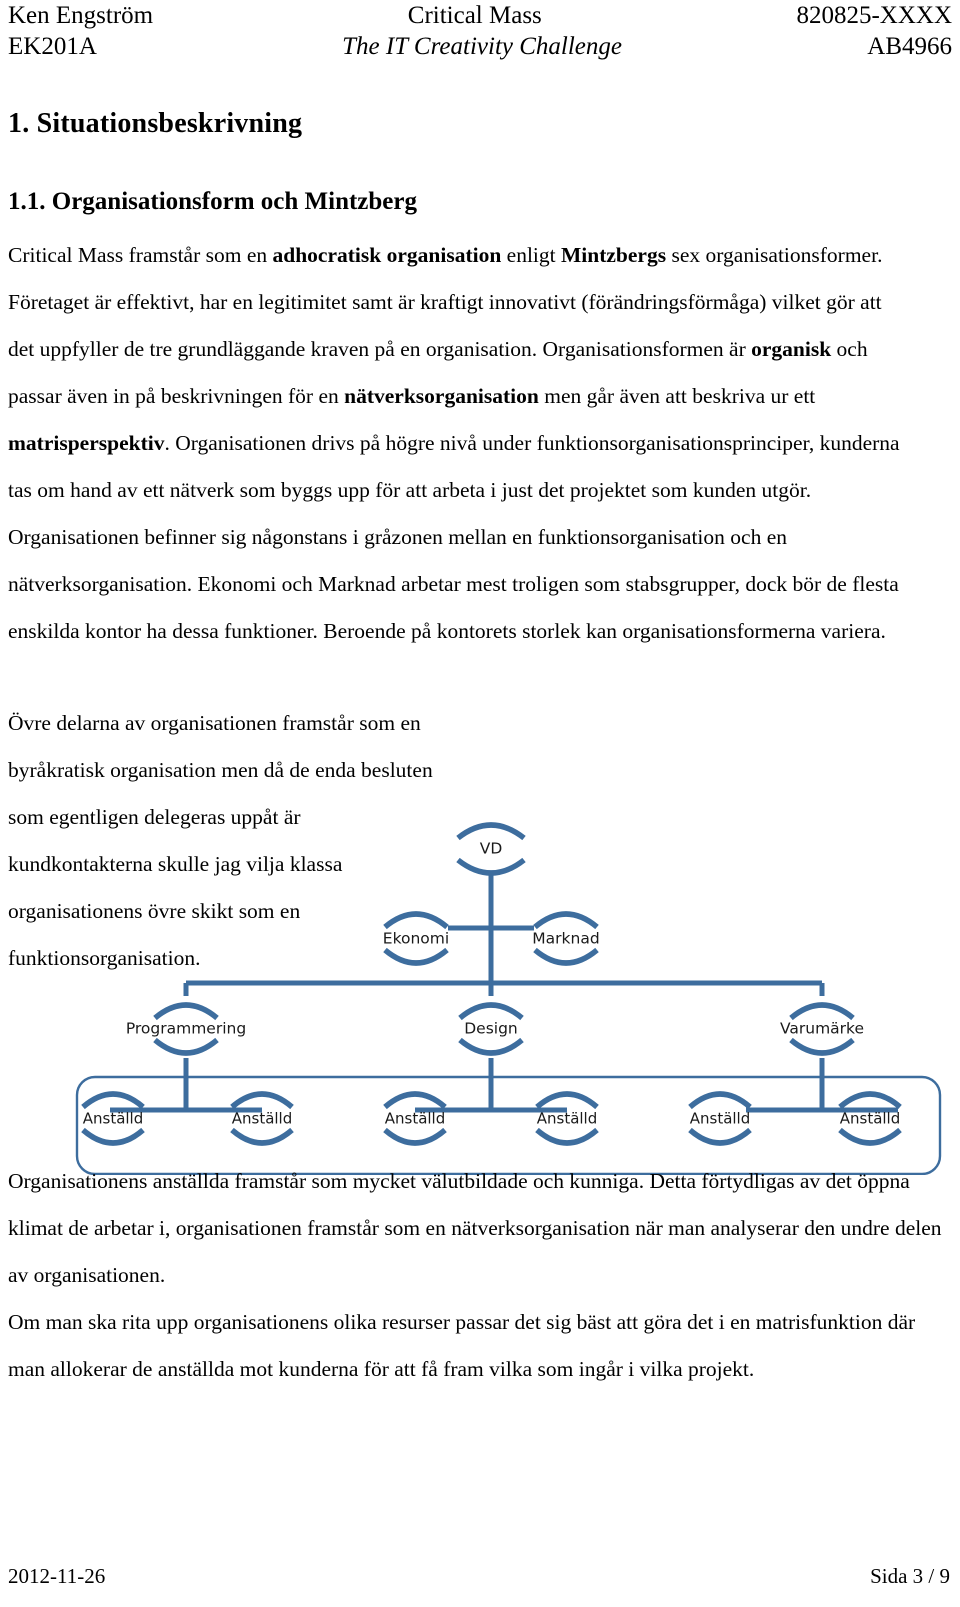 This screenshot has height=1607, width=960. I want to click on paragraph-bold-mintzbergs: Mintzbergs, so click(614, 255).